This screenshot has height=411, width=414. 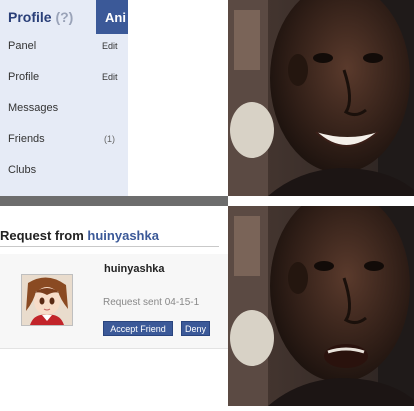 What do you see at coordinates (22, 46) in the screenshot?
I see `sidebar-item-label: Panel` at bounding box center [22, 46].